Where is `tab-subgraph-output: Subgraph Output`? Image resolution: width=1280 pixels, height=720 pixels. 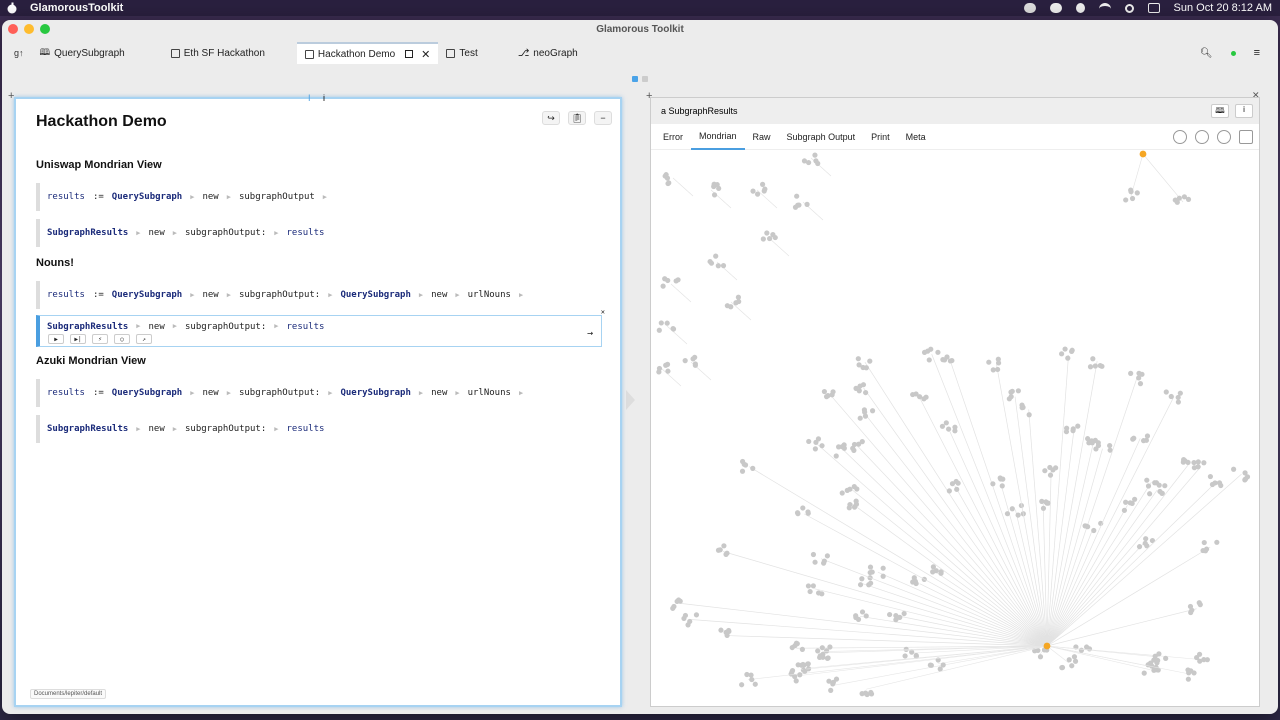
tab-subgraph-output: Subgraph Output is located at coordinates (821, 137).